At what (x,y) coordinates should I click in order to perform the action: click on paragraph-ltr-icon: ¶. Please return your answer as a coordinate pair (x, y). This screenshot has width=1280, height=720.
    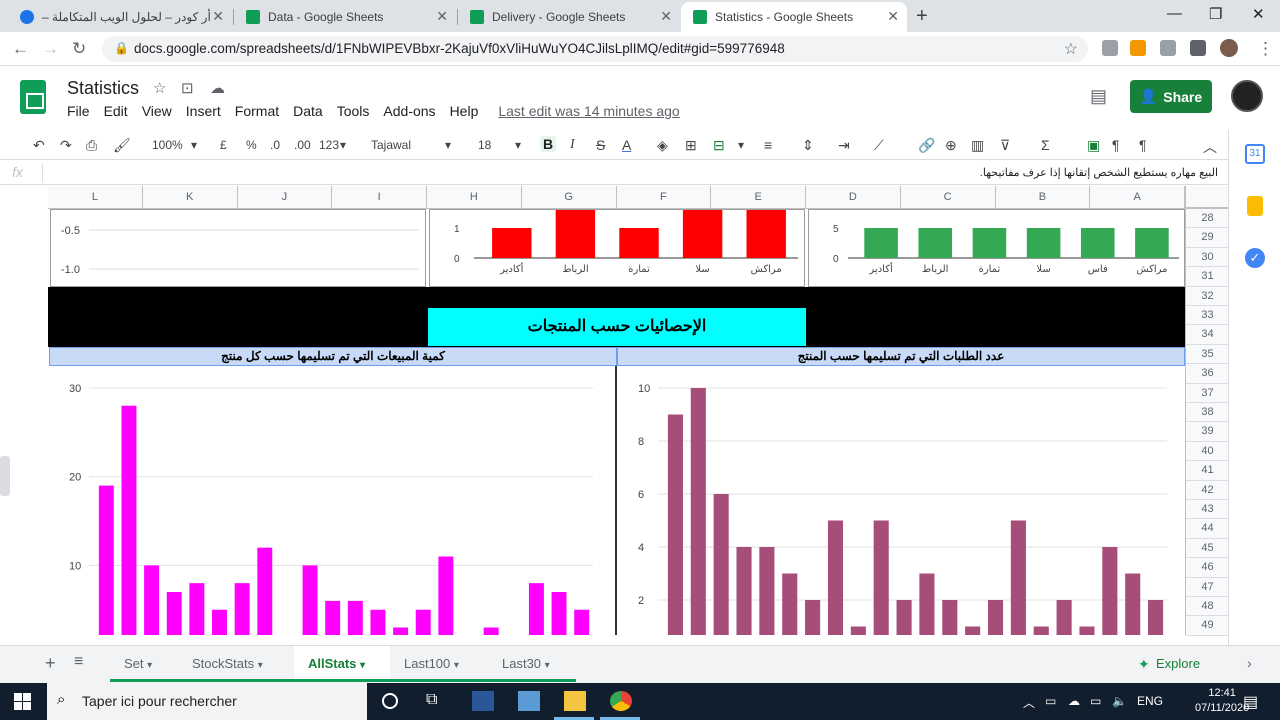
    Looking at the image, I should click on (1116, 145).